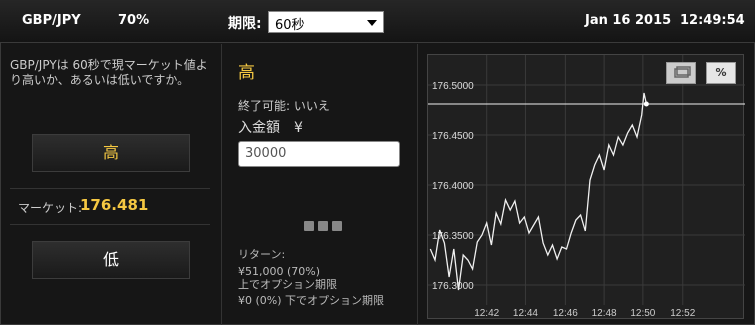  What do you see at coordinates (486, 313) in the screenshot?
I see `x-tick-label: 12:42` at bounding box center [486, 313].